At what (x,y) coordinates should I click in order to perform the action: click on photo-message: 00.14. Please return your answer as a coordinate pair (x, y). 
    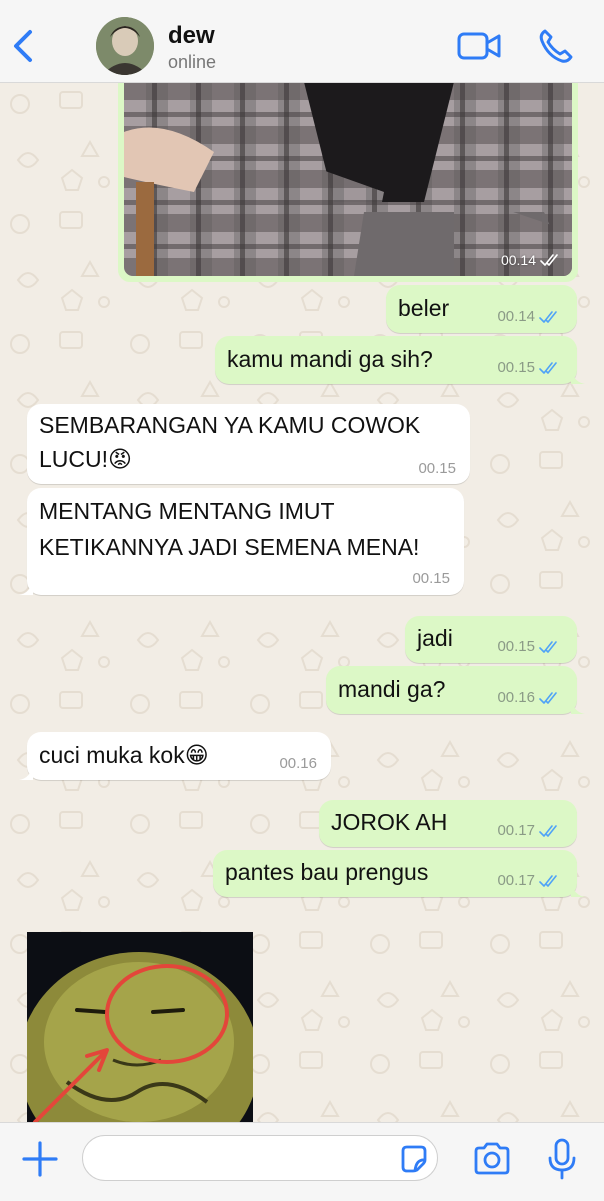
    Looking at the image, I should click on (348, 182).